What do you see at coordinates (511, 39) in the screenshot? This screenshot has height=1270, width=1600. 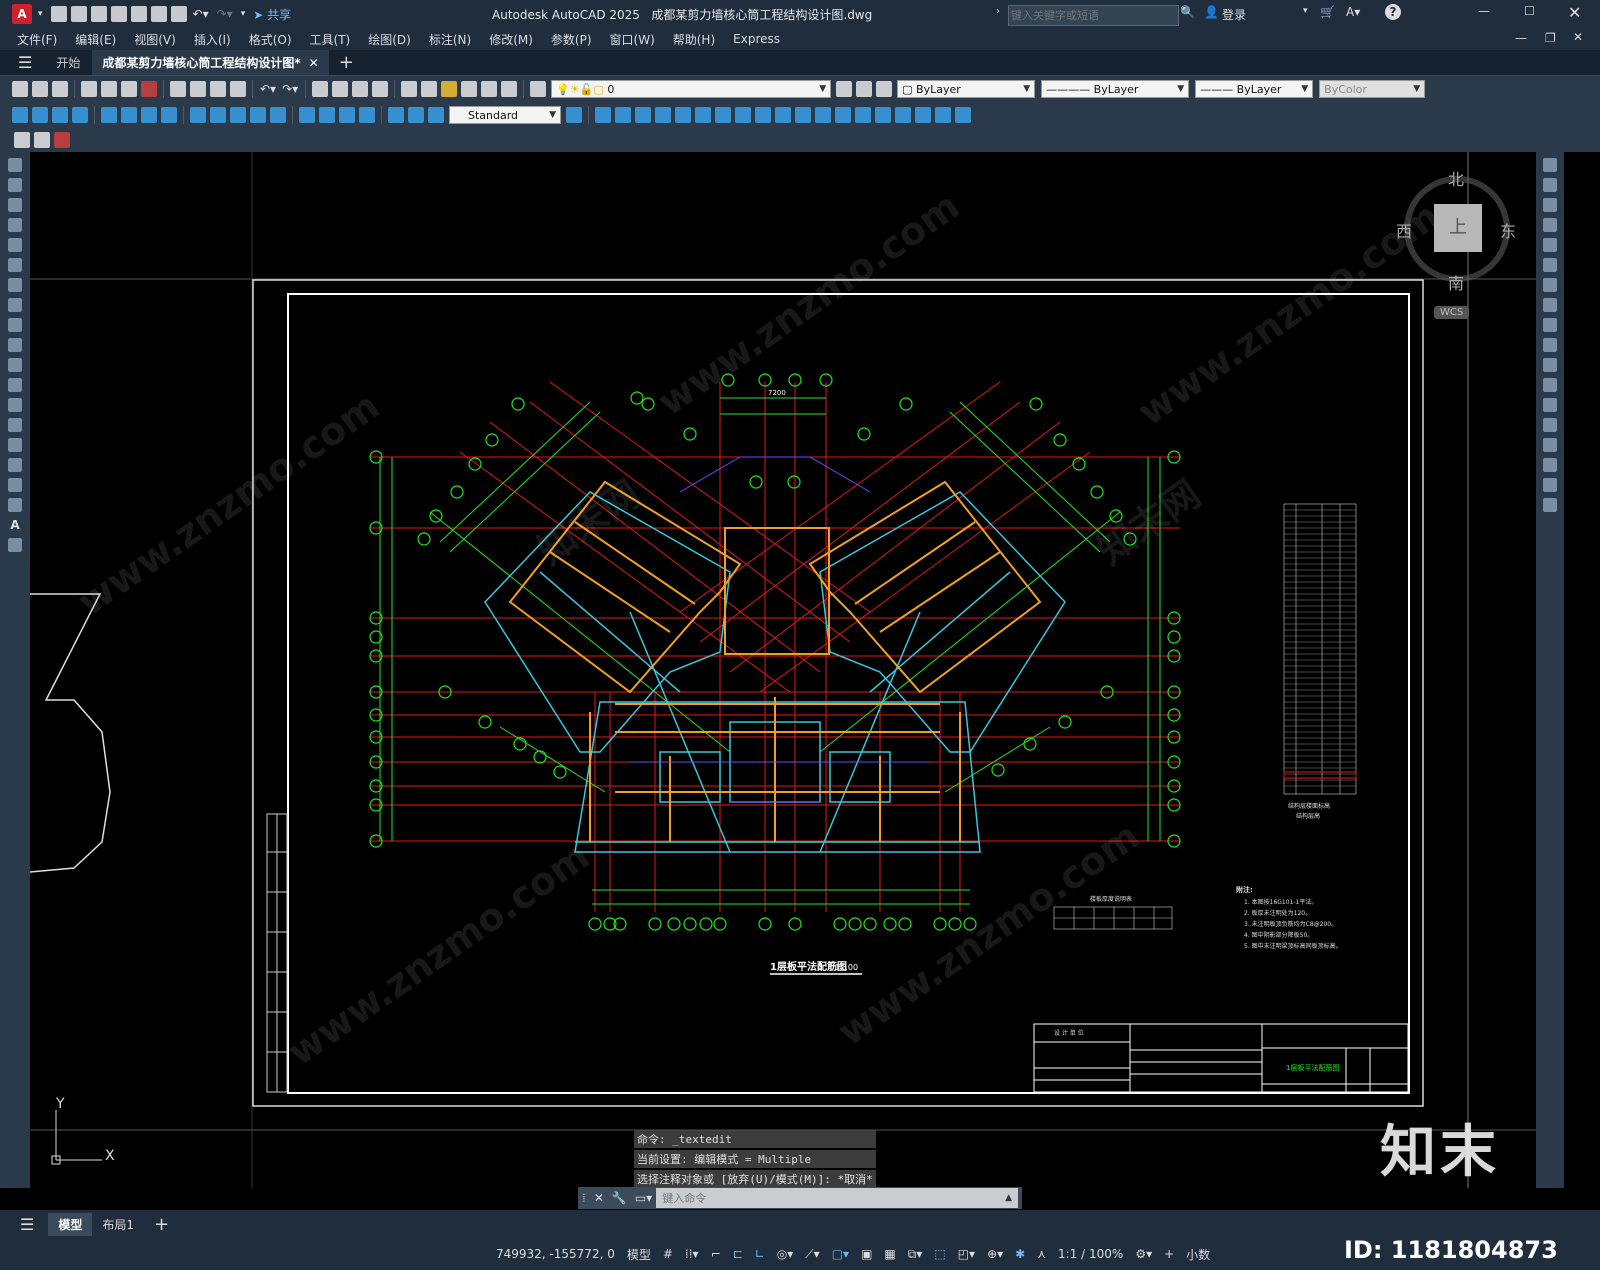 I see `menu-modify: 修改(M)` at bounding box center [511, 39].